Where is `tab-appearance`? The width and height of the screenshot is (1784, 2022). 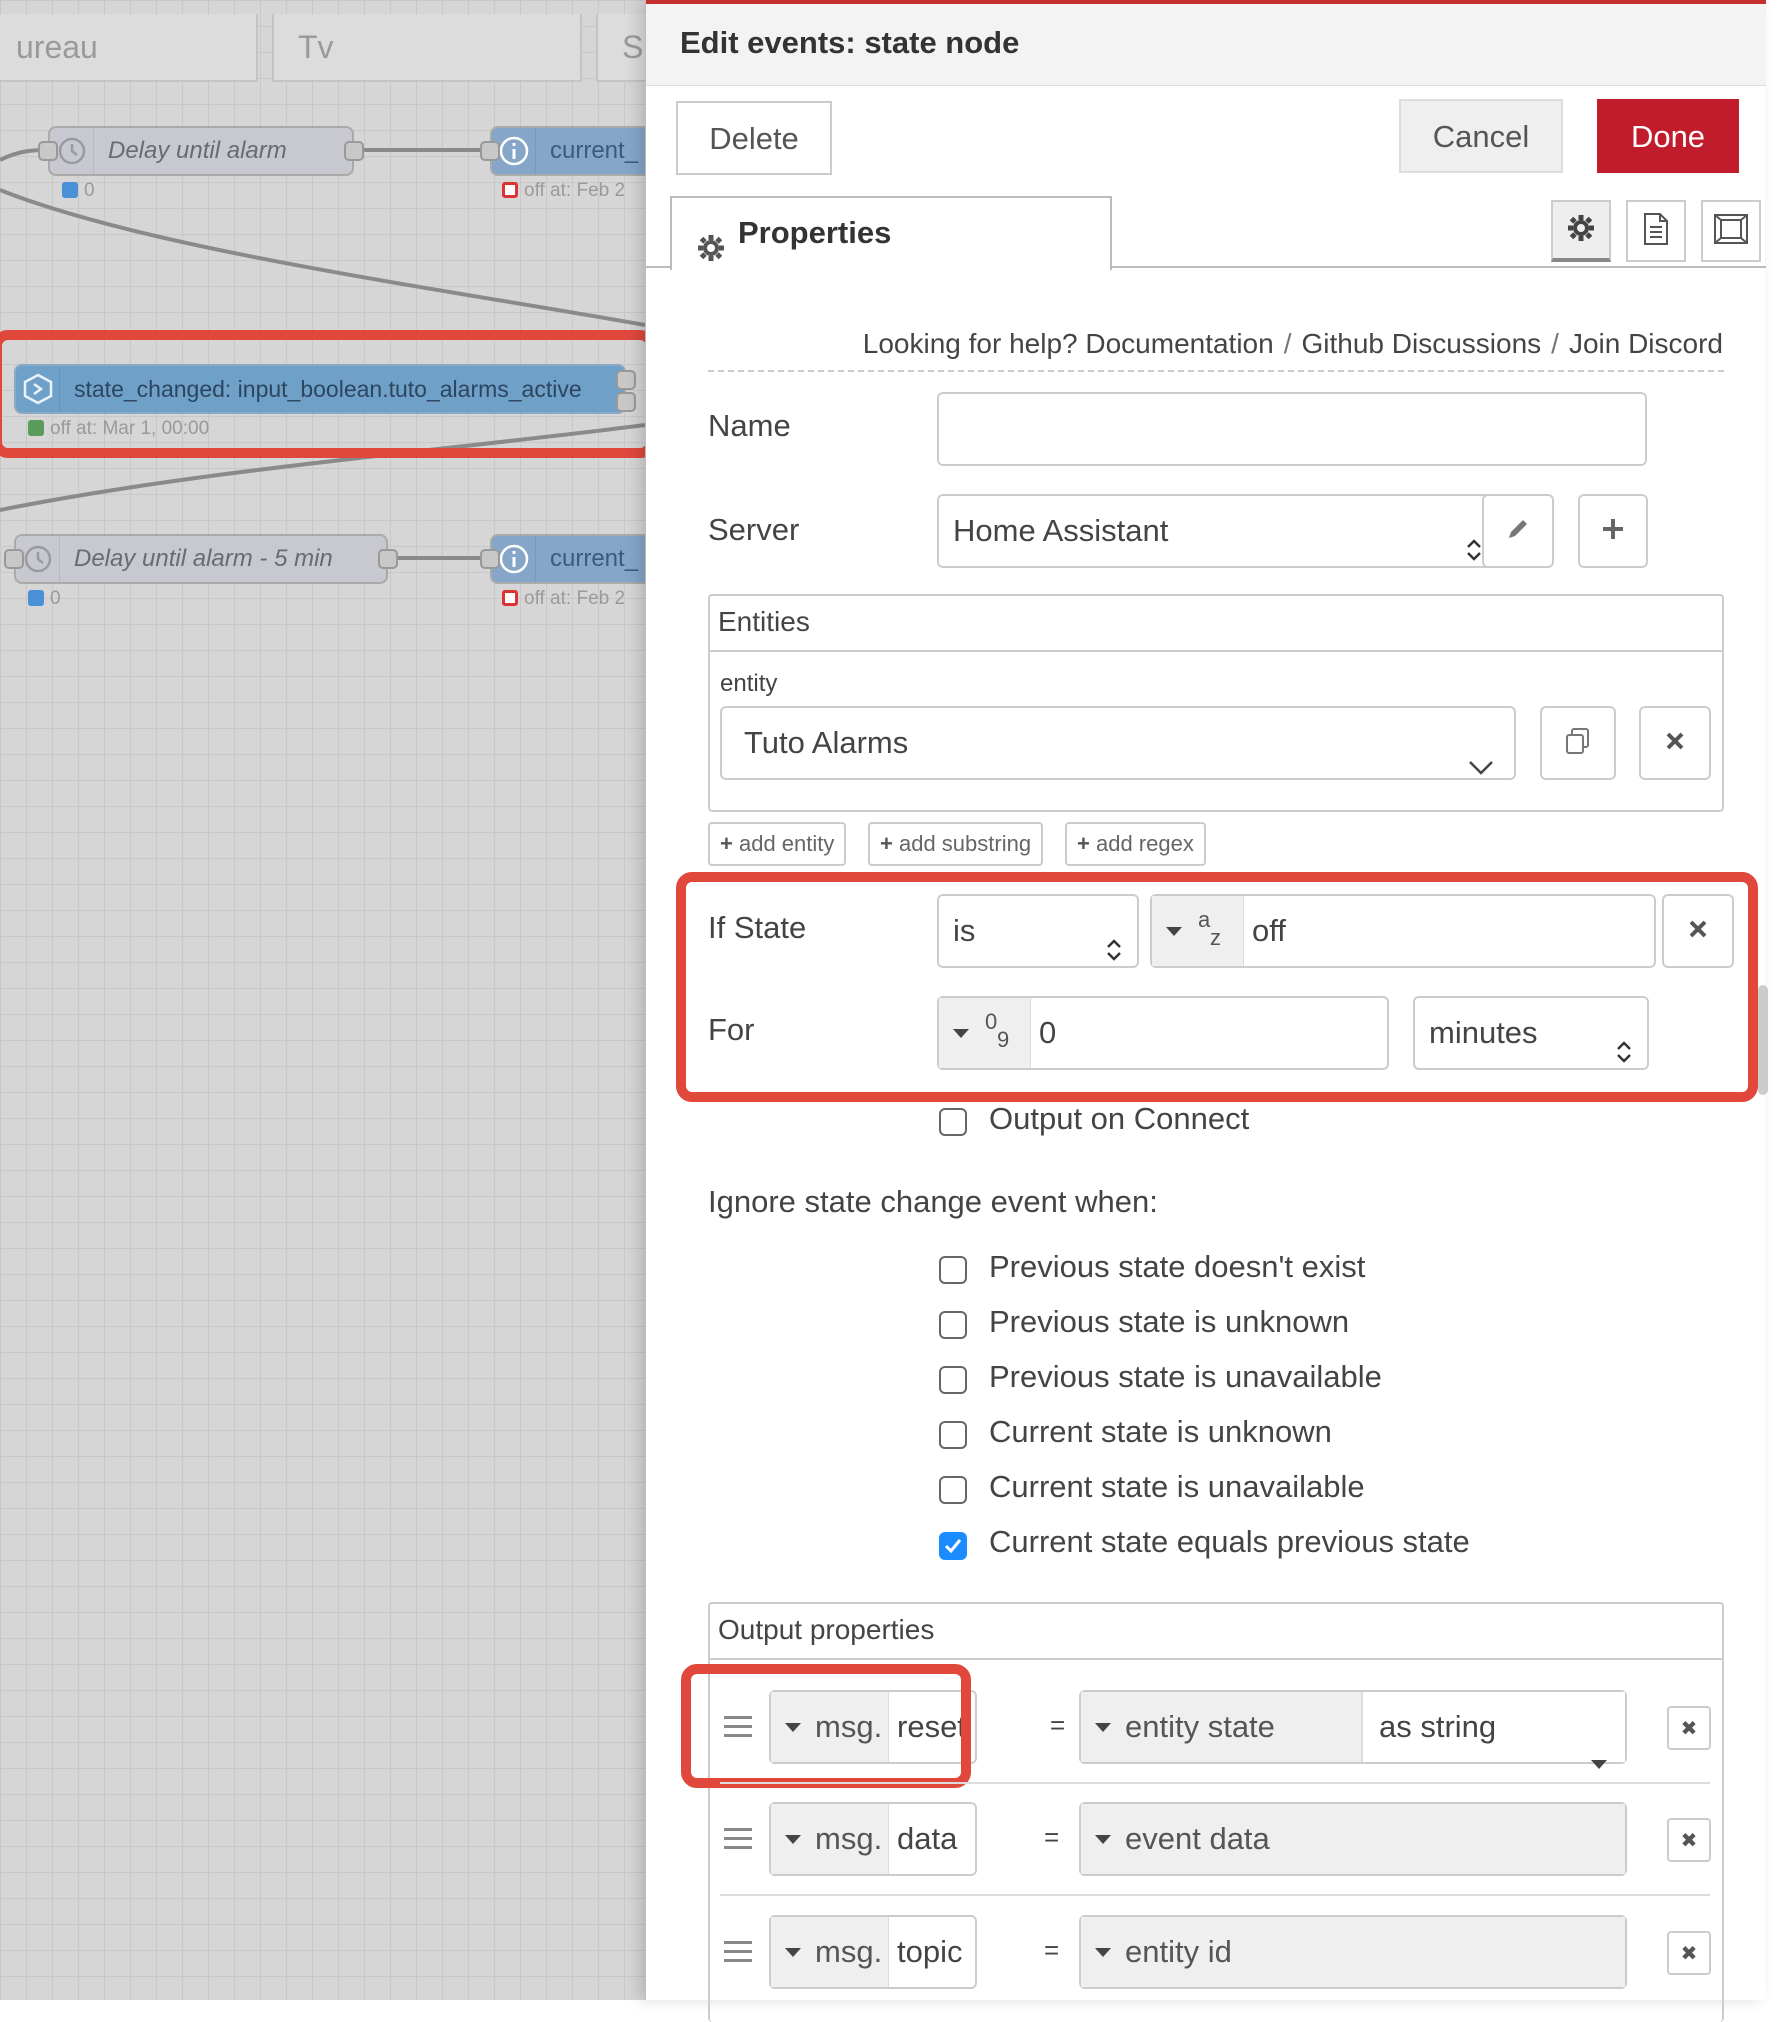
tab-appearance is located at coordinates (1731, 231).